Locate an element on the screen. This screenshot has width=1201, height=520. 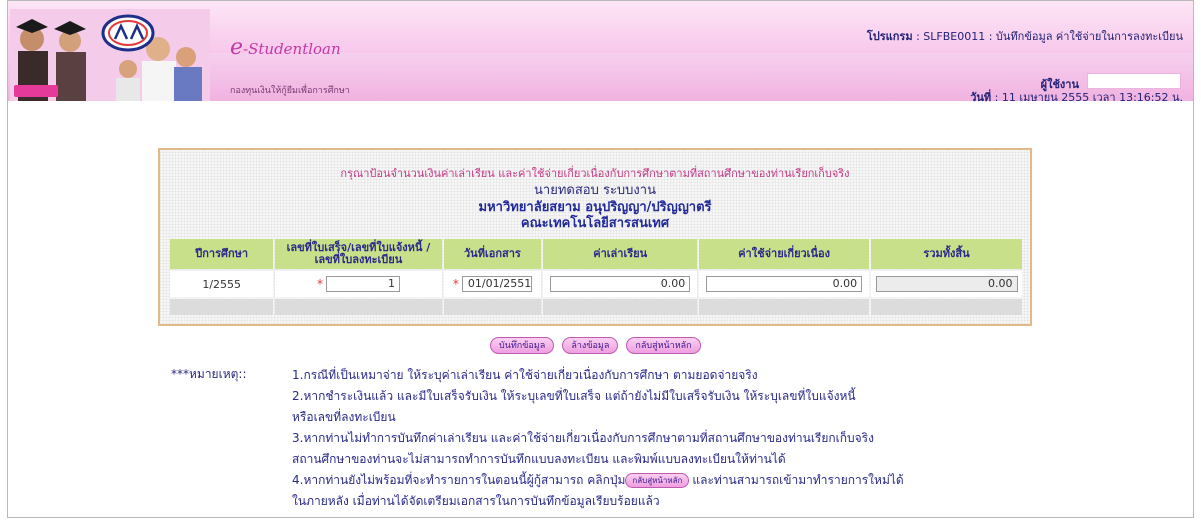
action-buttons: บันทึกข้อมูล ล้างข้อมูล กลับสู่หน้าหลัก is located at coordinates (597, 343).